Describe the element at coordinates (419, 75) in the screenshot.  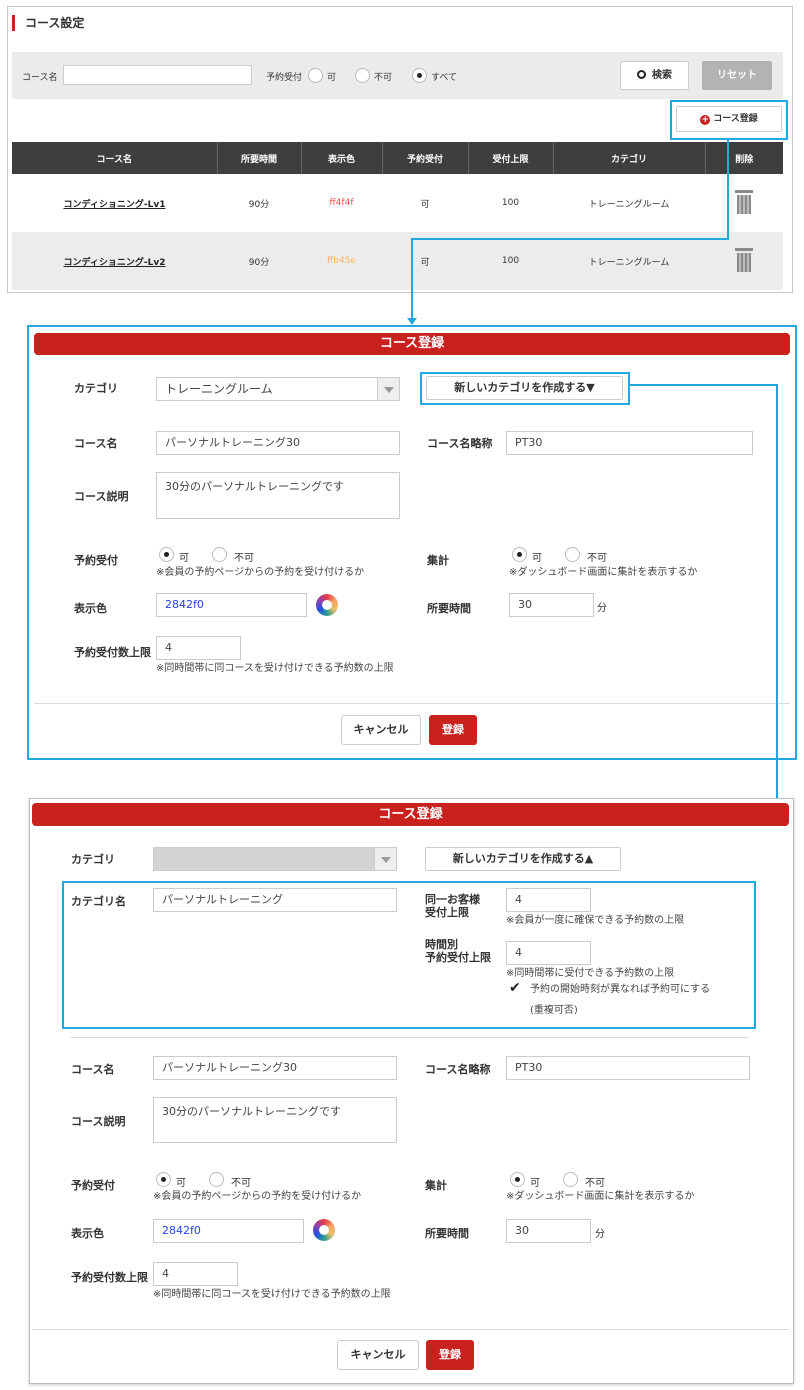
I see `filter-radio-all` at that location.